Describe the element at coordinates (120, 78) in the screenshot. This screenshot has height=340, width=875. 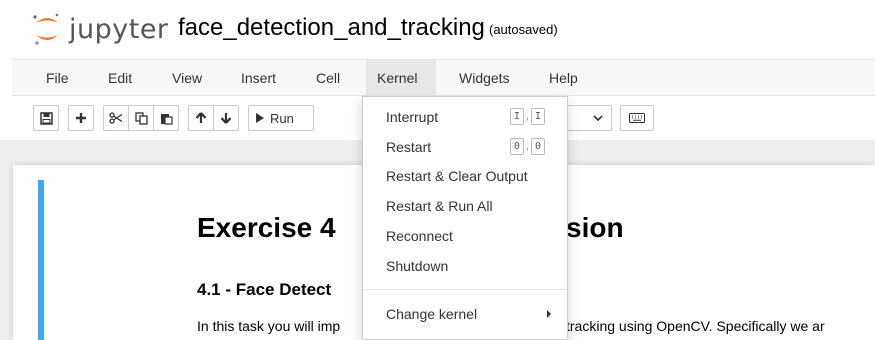
I see `menu-edit: Edit` at that location.